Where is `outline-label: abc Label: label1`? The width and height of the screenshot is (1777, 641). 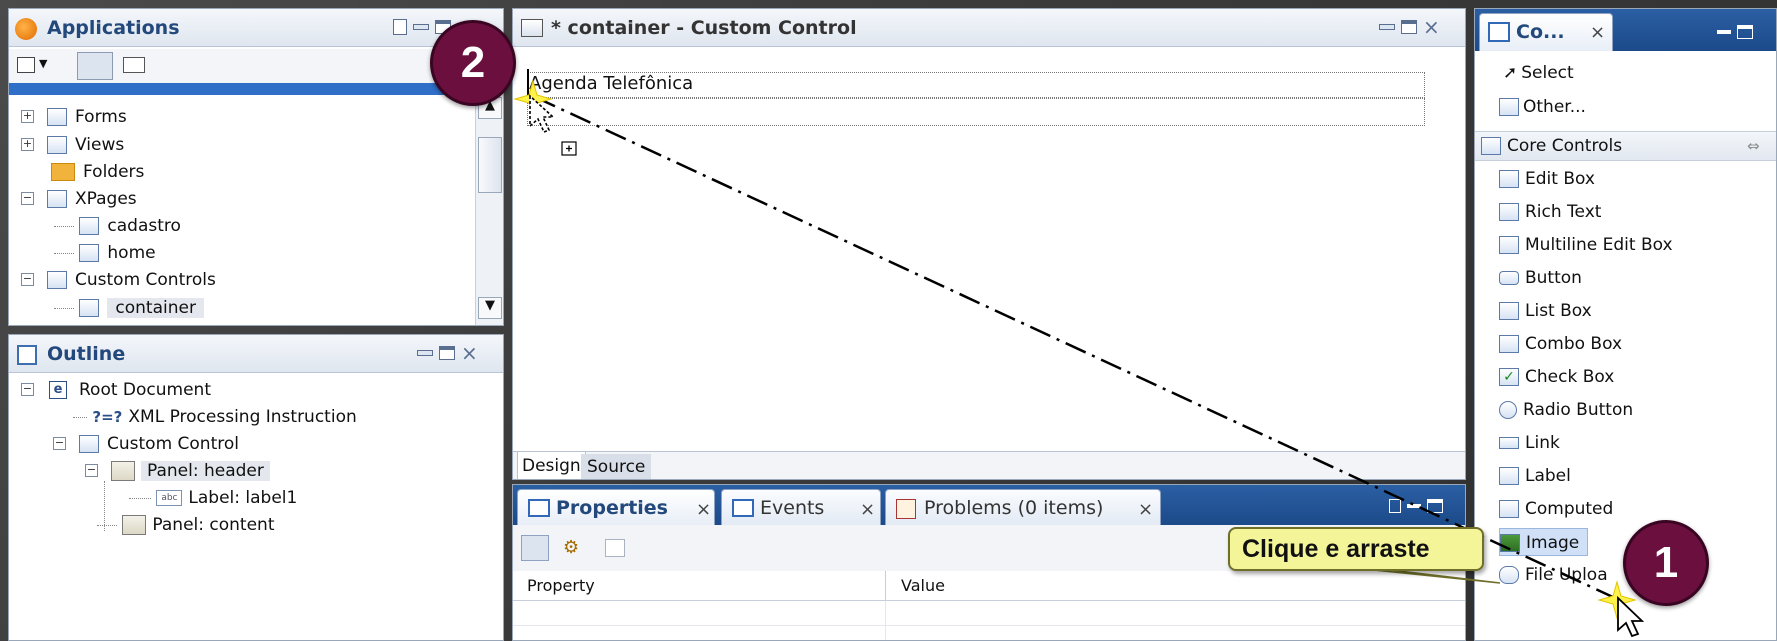
outline-label: abc Label: label1 is located at coordinates (213, 498).